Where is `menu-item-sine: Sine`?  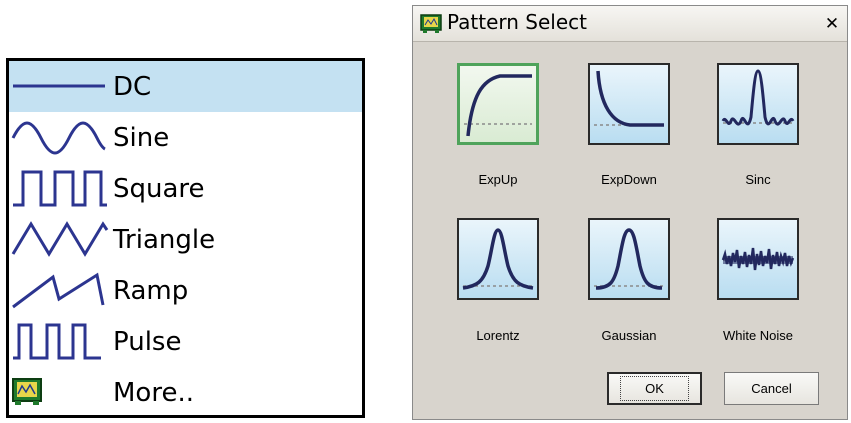 menu-item-sine: Sine is located at coordinates (185, 137).